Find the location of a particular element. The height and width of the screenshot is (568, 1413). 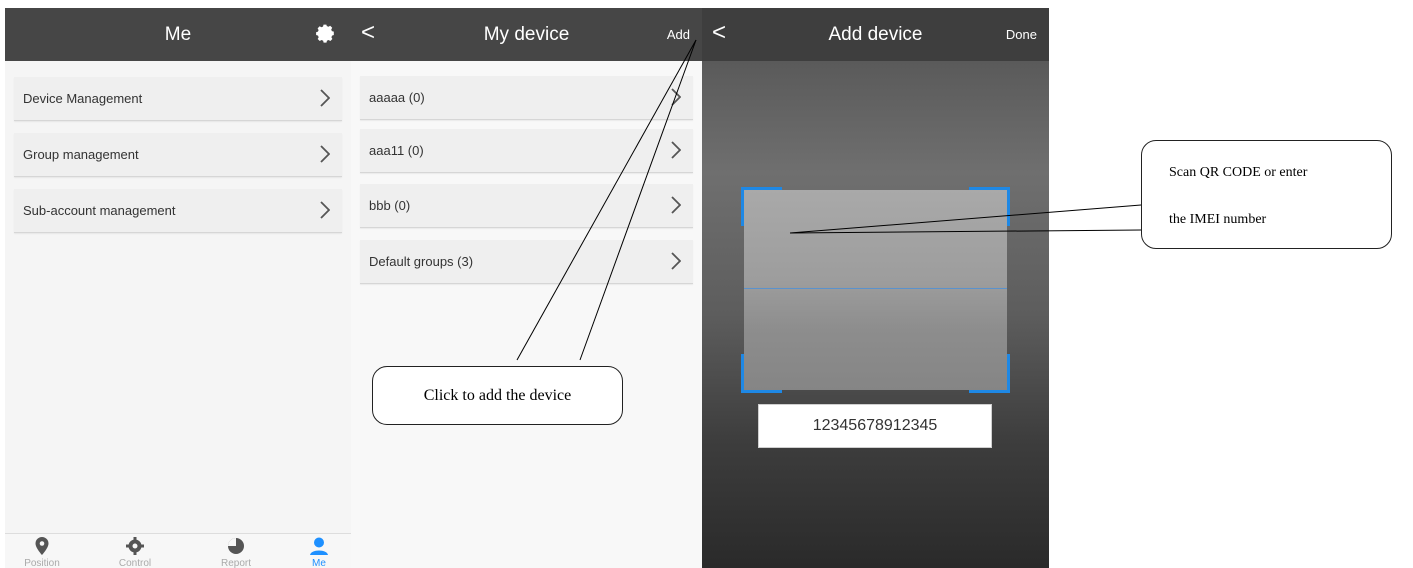

tab-report: Report is located at coordinates (236, 552).